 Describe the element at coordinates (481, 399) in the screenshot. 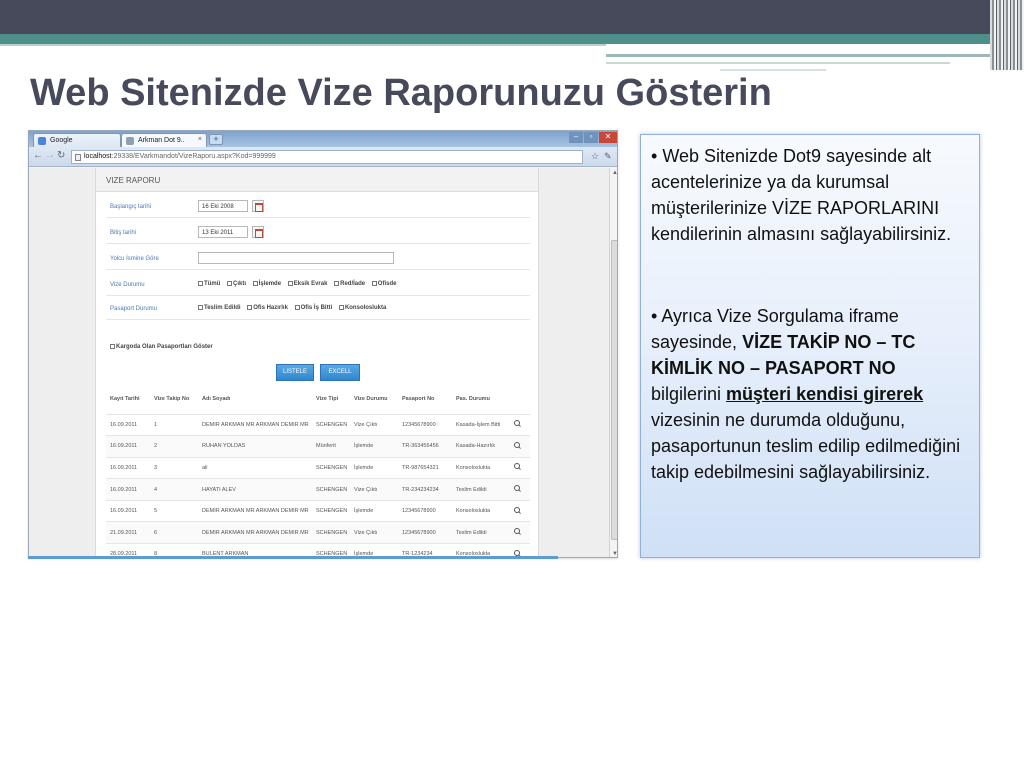

I see `column-header: Pas. Durumu` at that location.